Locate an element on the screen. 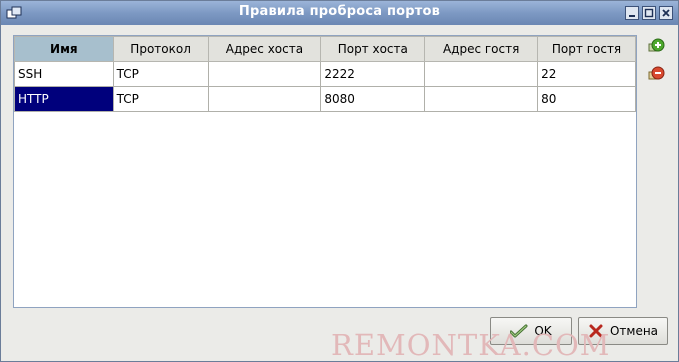  remove-rule-button is located at coordinates (656, 74).